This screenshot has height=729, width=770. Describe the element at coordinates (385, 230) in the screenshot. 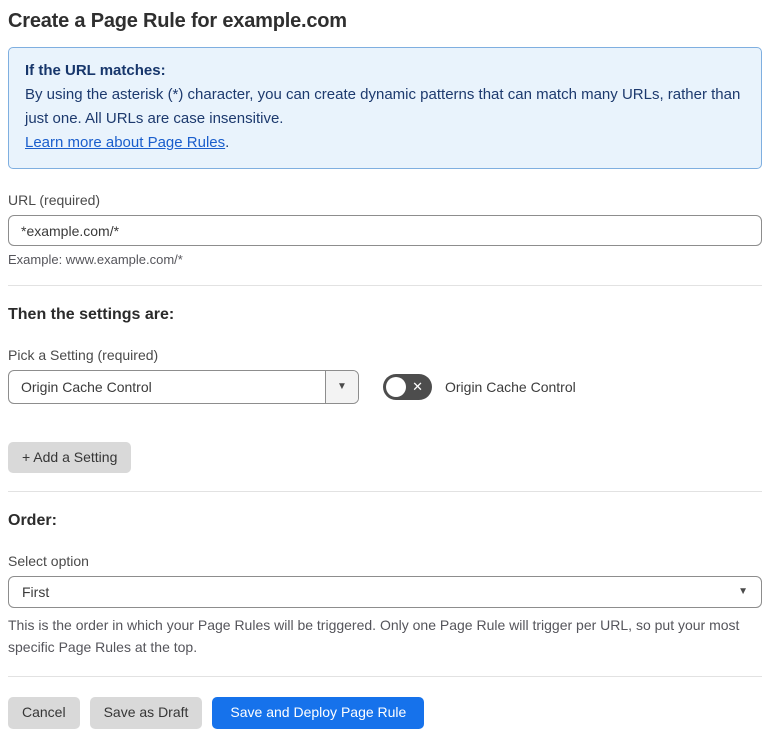

I see `url-input` at that location.